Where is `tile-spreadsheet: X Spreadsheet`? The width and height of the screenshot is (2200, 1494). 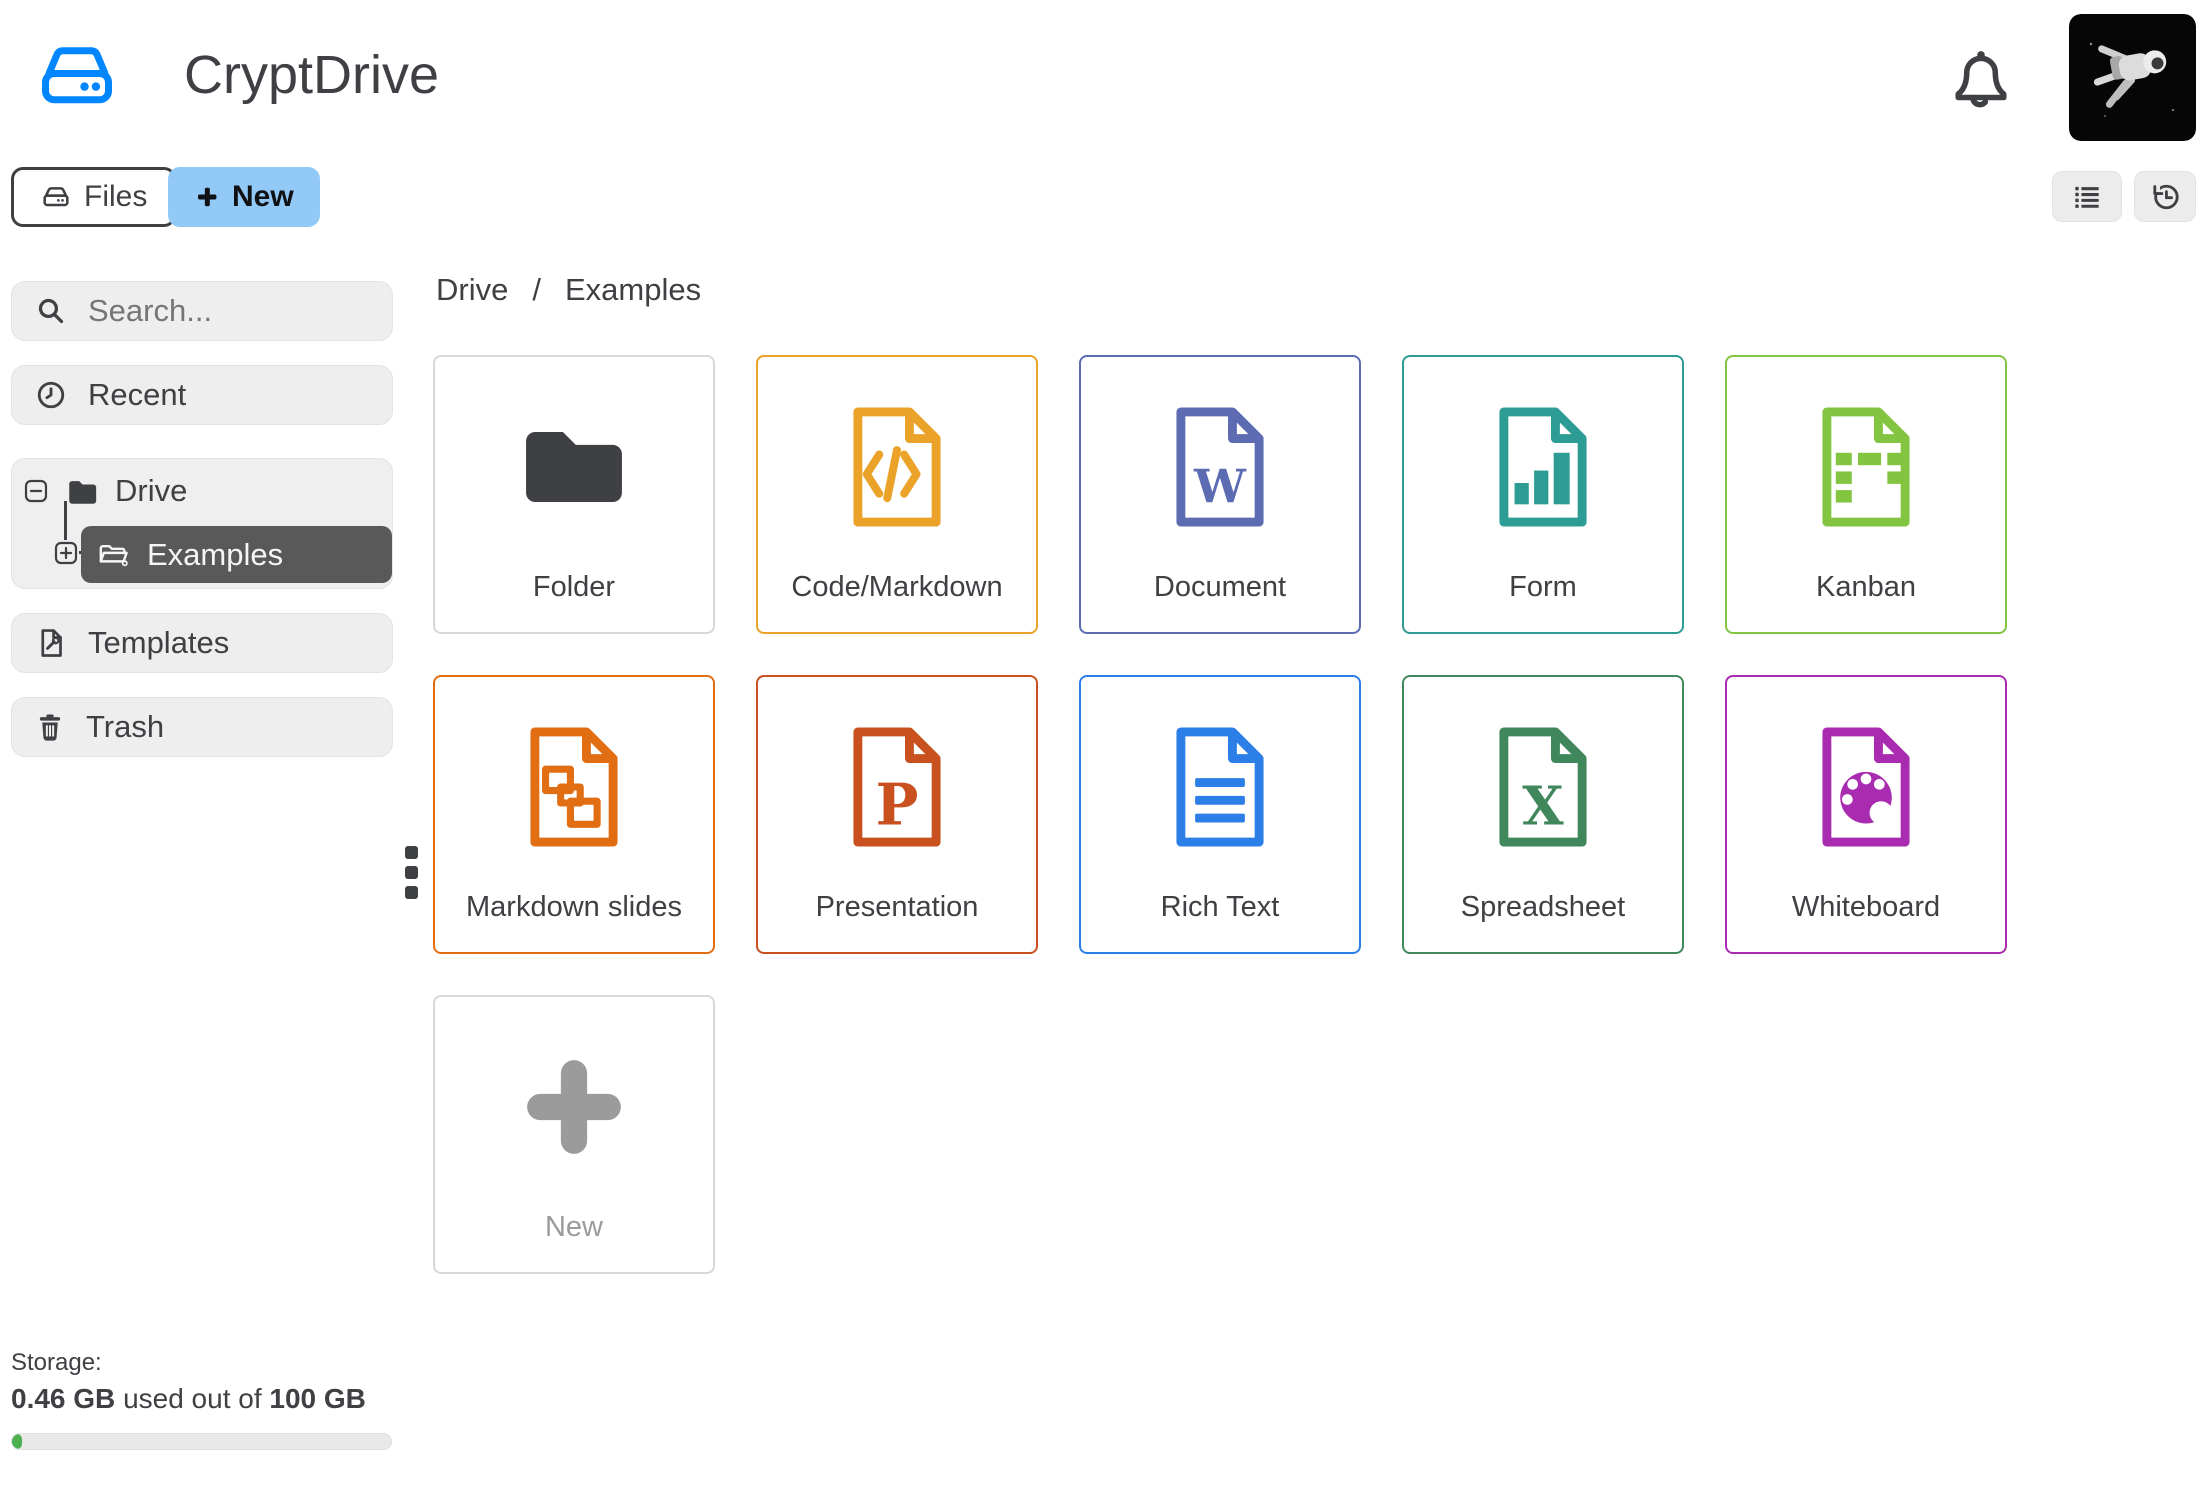 tile-spreadsheet: X Spreadsheet is located at coordinates (1543, 814).